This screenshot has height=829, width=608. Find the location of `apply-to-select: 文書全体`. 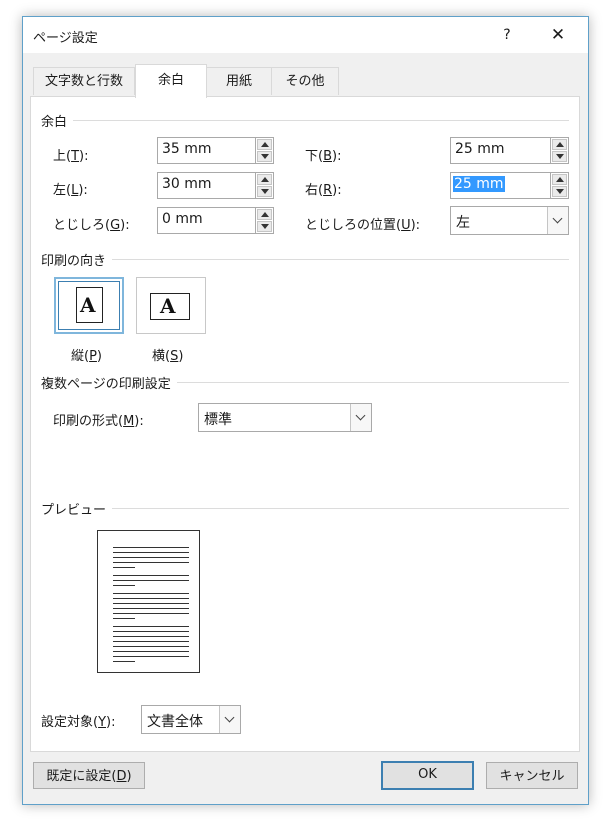

apply-to-select: 文書全体 is located at coordinates (191, 719).